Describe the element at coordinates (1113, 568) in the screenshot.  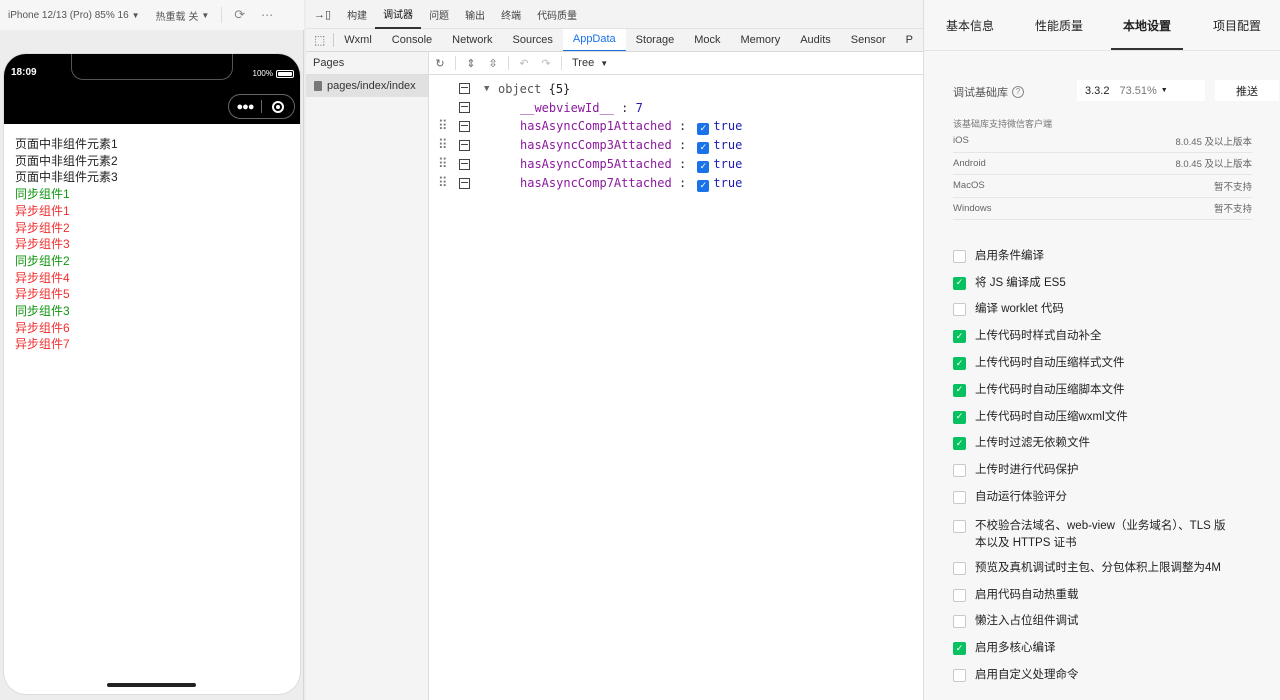
I see `option-row: 预览及真机调试时主包、分包体积上限调整为4M` at that location.